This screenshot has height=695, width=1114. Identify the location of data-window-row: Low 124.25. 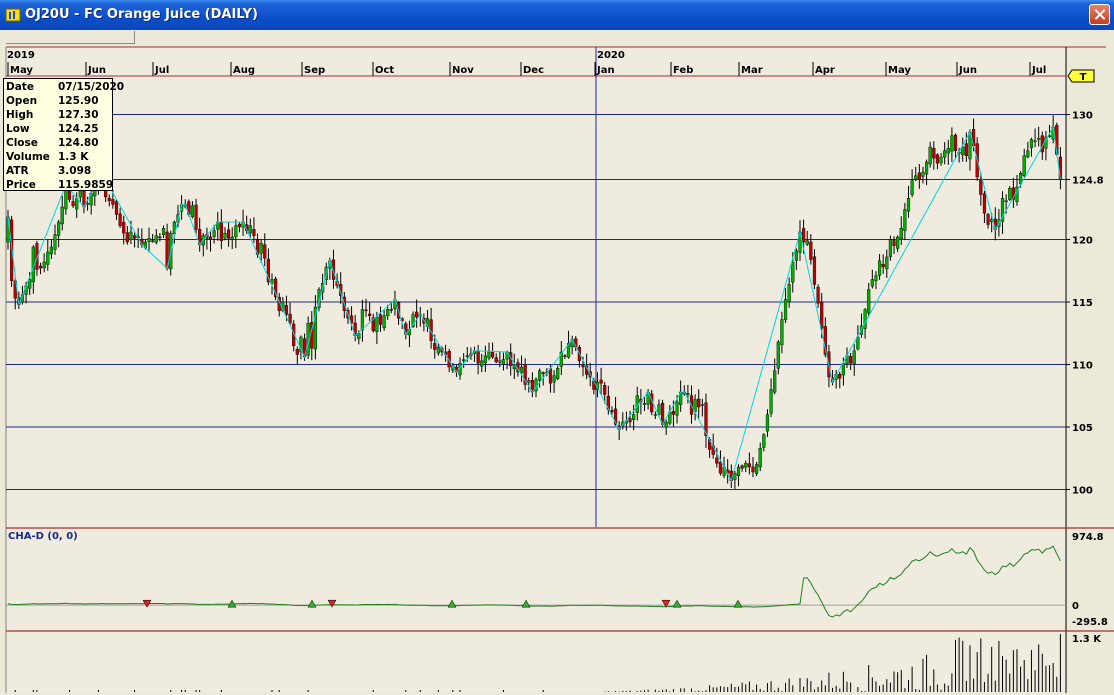
(59, 129).